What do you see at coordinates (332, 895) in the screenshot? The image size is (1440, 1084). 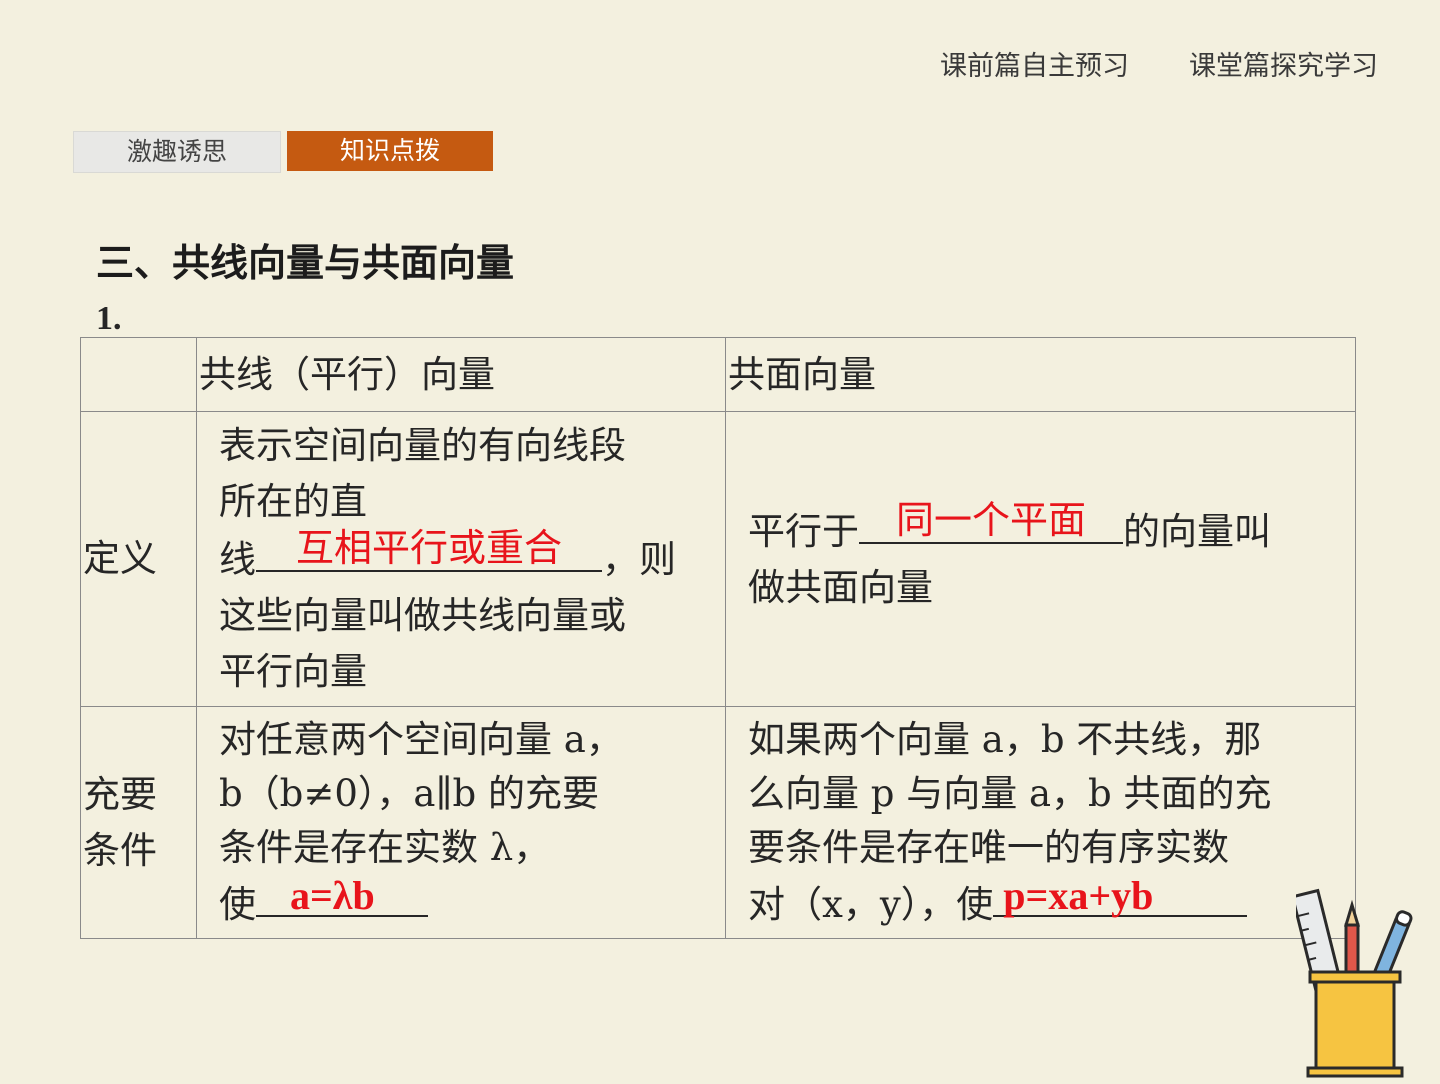 I see `answer-text: a=λb` at bounding box center [332, 895].